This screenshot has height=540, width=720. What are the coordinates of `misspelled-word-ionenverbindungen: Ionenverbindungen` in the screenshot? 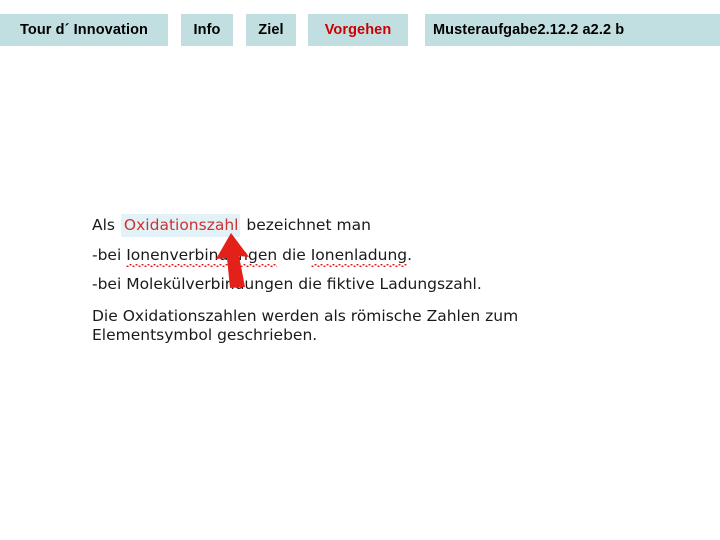 It's located at (202, 256).